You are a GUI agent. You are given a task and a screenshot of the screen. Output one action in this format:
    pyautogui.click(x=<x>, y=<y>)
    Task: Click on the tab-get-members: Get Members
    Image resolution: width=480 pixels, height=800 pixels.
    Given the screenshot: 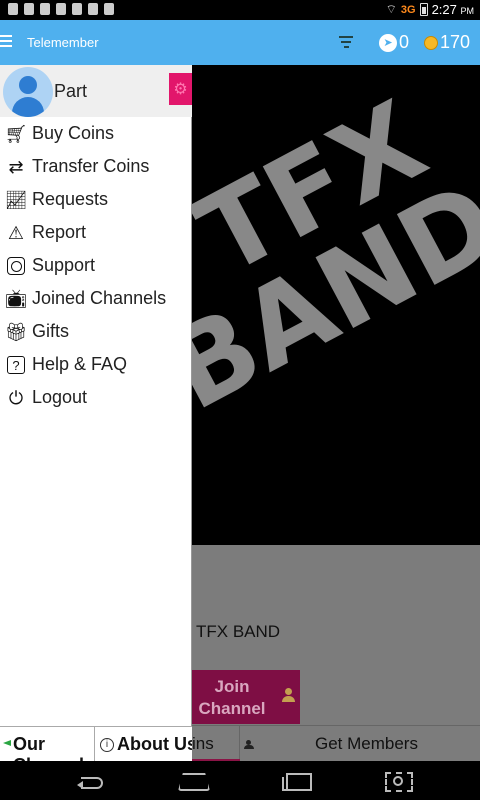 What is the action you would take?
    pyautogui.click(x=360, y=744)
    